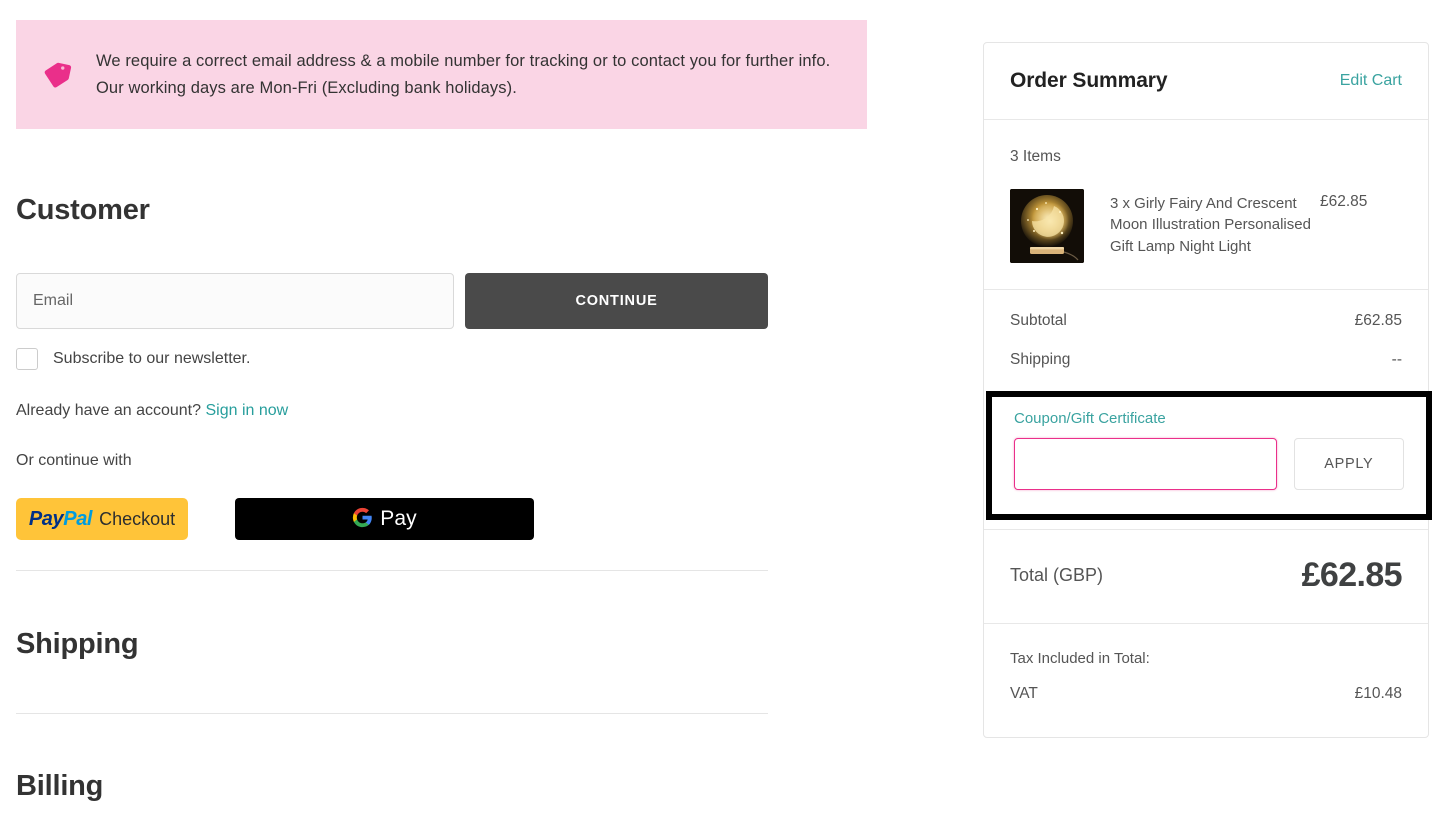  Describe the element at coordinates (1396, 359) in the screenshot. I see `shipping-value: --` at that location.